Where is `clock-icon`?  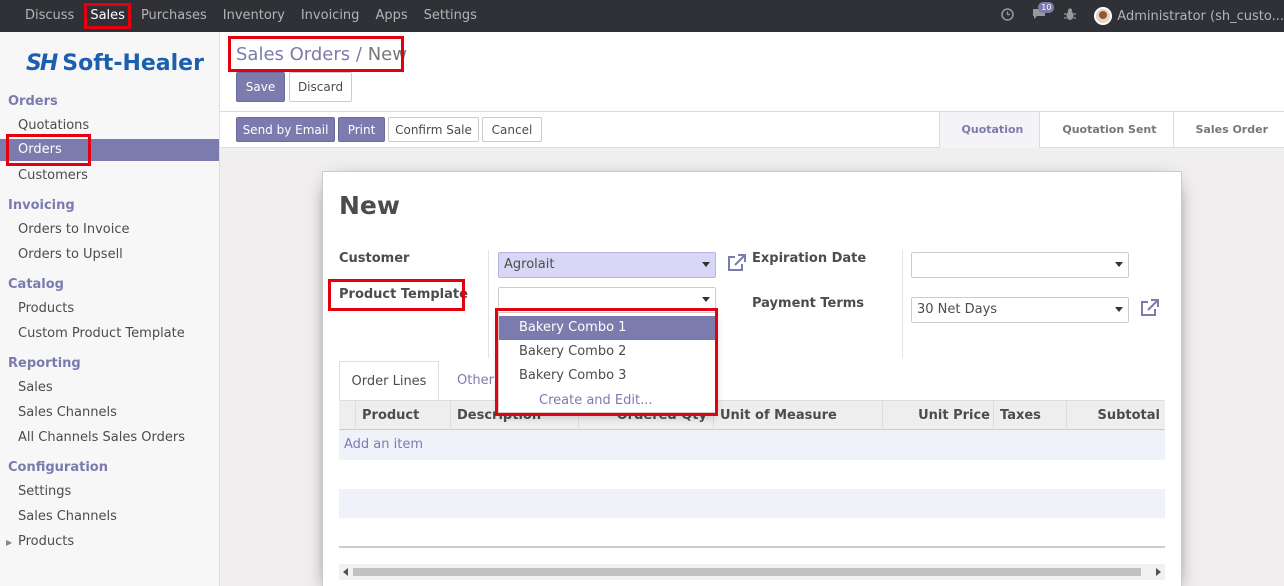 clock-icon is located at coordinates (1008, 16).